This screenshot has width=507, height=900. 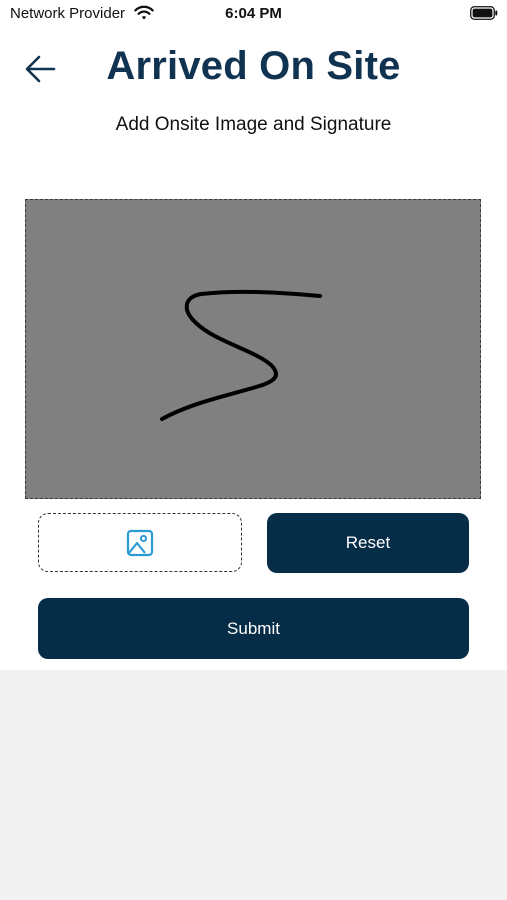 I want to click on reset-button: Reset, so click(x=368, y=543).